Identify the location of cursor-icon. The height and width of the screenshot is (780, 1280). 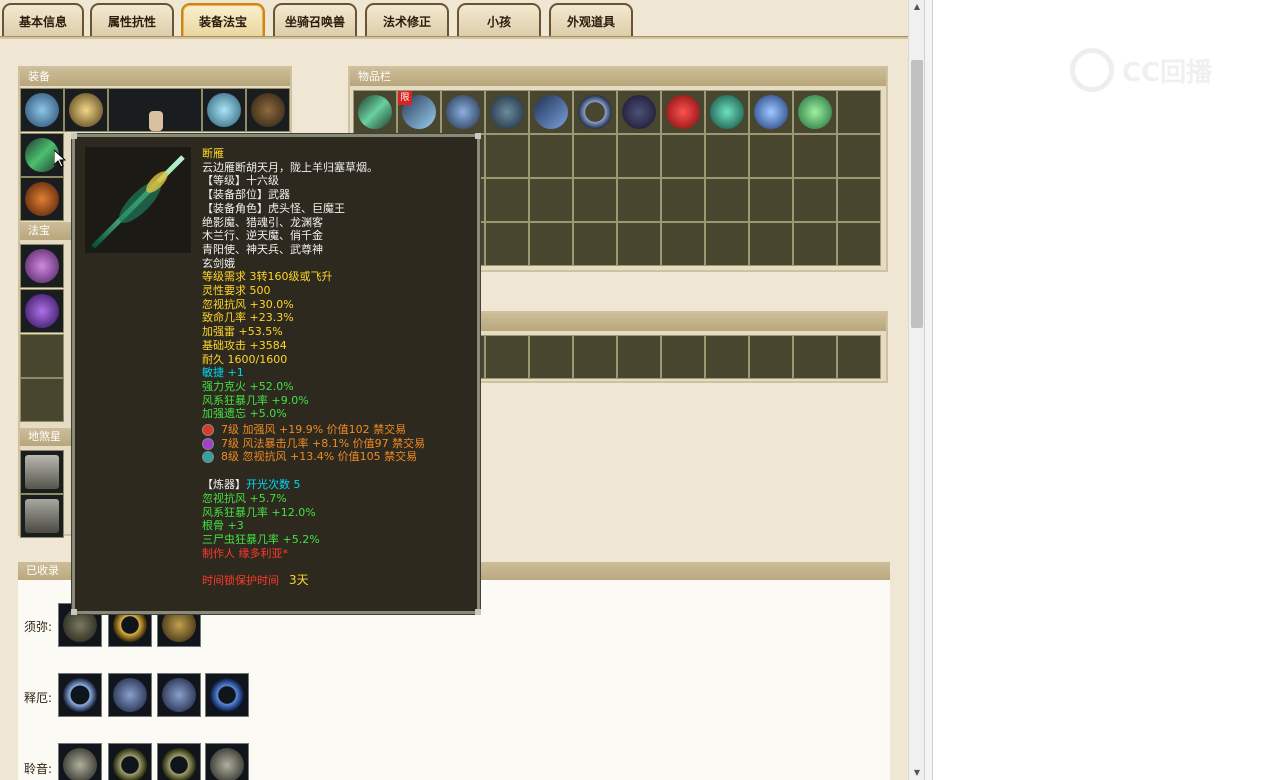
(60, 159).